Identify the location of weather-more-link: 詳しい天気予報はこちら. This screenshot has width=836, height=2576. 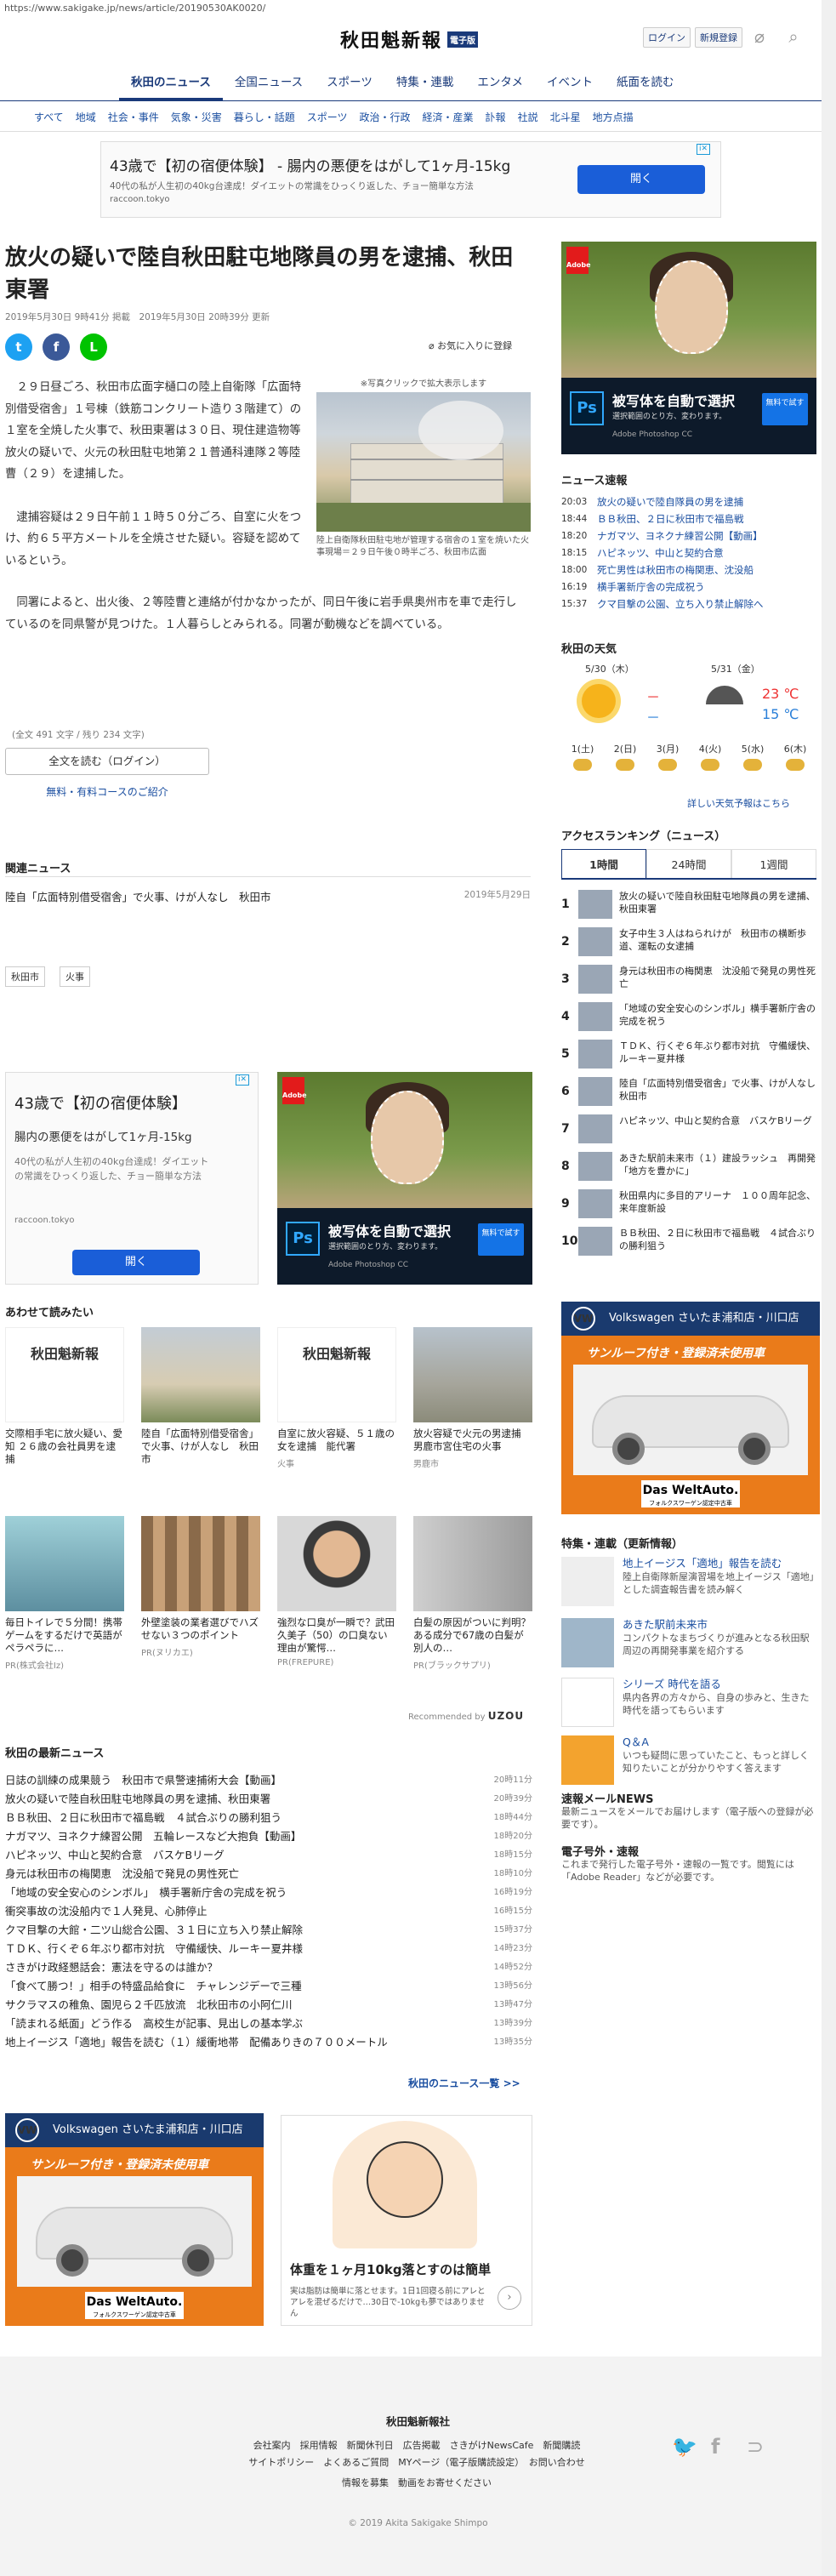
(738, 803).